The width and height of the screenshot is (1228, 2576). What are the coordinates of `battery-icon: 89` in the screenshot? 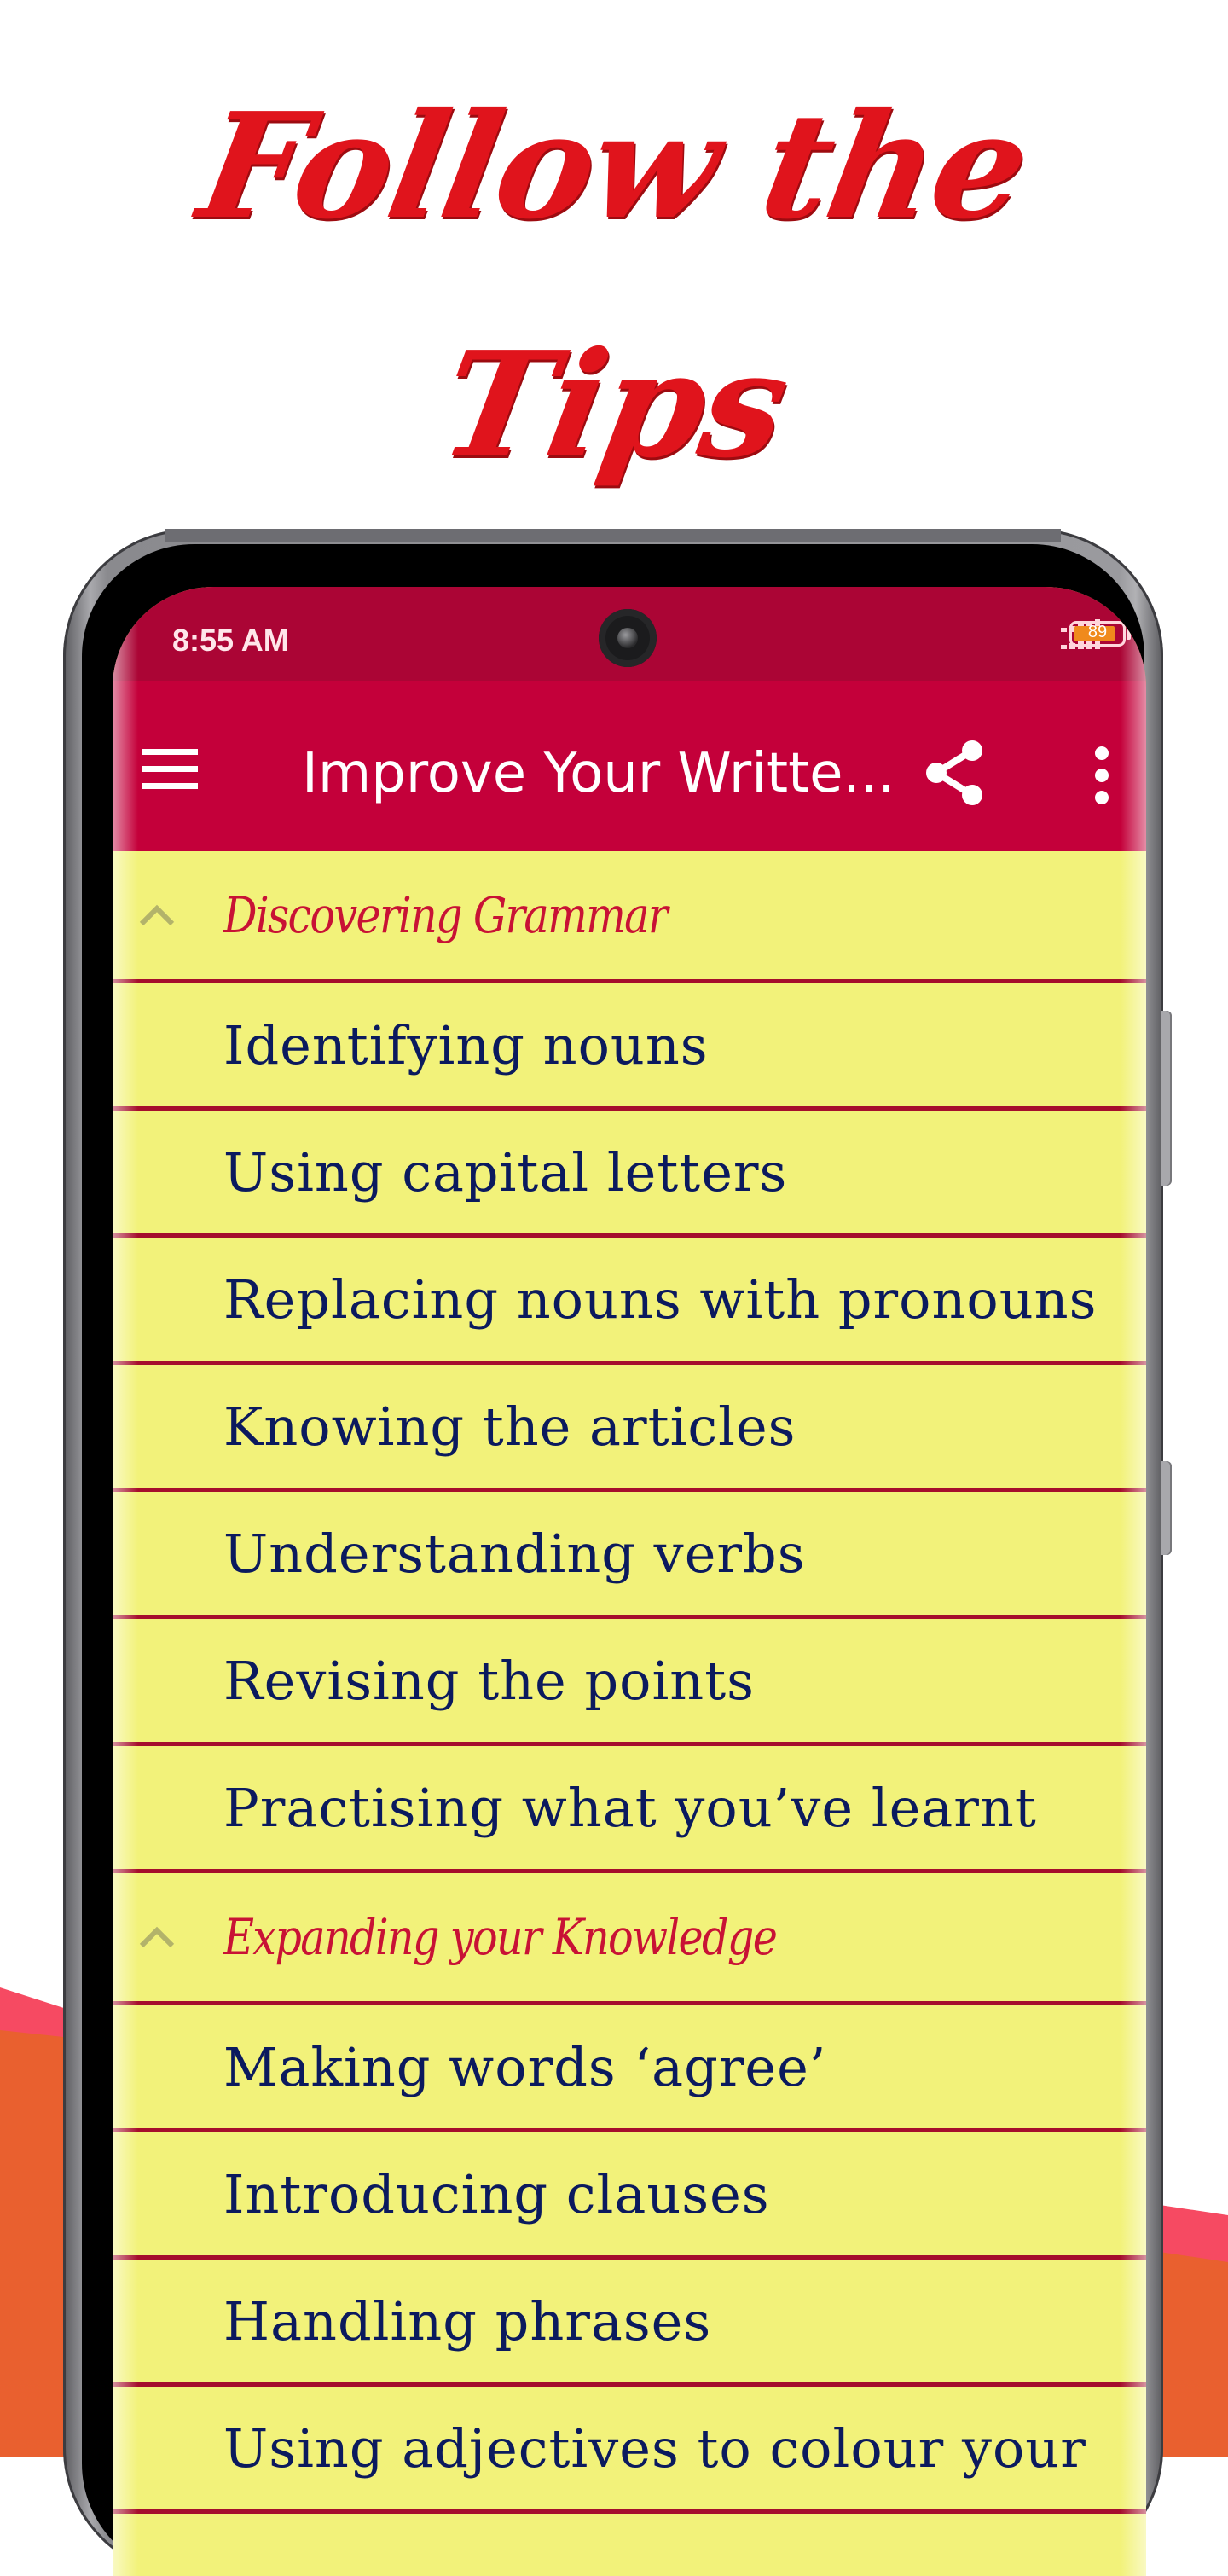 It's located at (1097, 634).